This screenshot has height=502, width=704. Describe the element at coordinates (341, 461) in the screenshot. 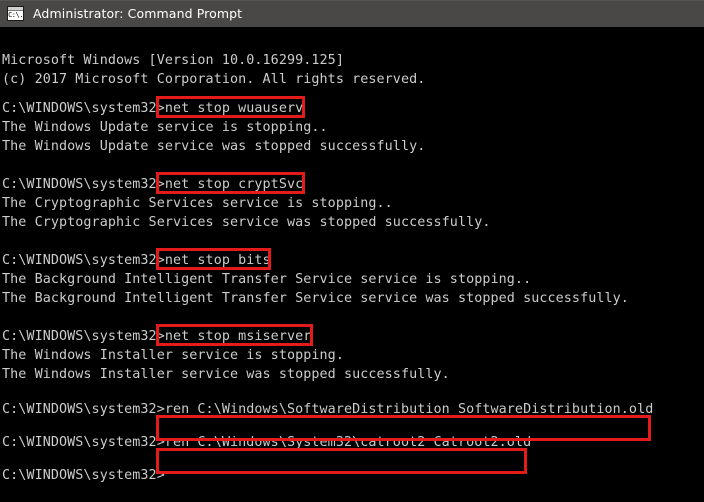

I see `command-highlight-box` at that location.